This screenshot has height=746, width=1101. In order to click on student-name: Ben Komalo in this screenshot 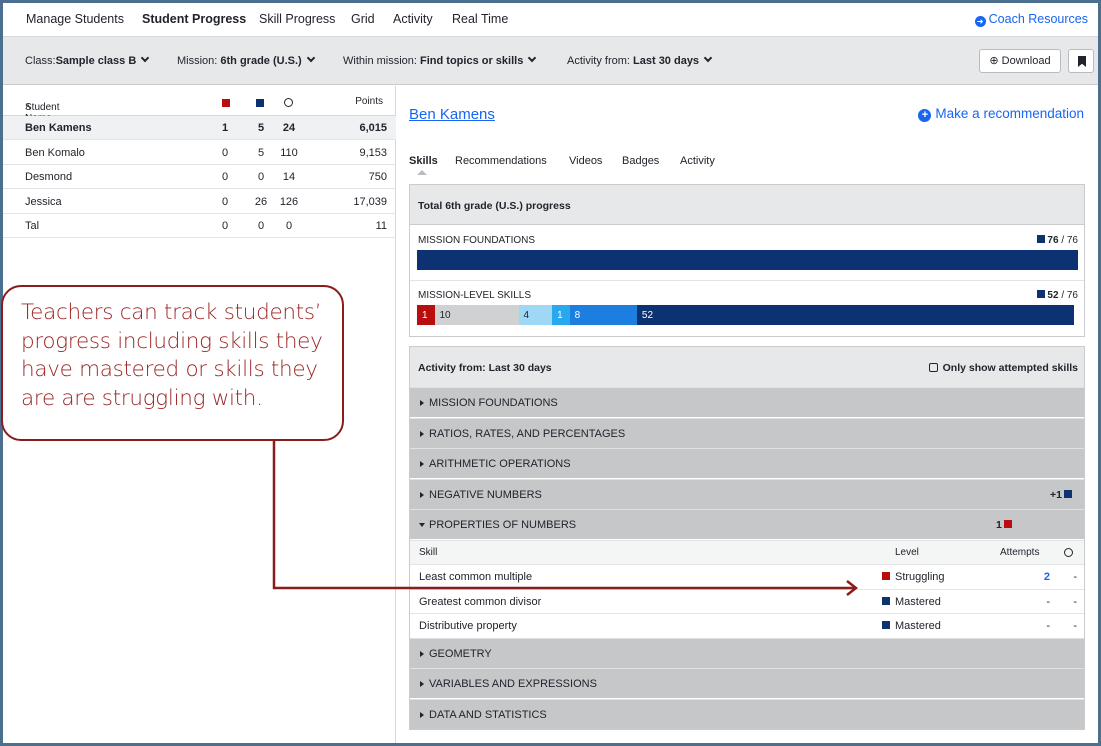, I will do `click(55, 152)`.